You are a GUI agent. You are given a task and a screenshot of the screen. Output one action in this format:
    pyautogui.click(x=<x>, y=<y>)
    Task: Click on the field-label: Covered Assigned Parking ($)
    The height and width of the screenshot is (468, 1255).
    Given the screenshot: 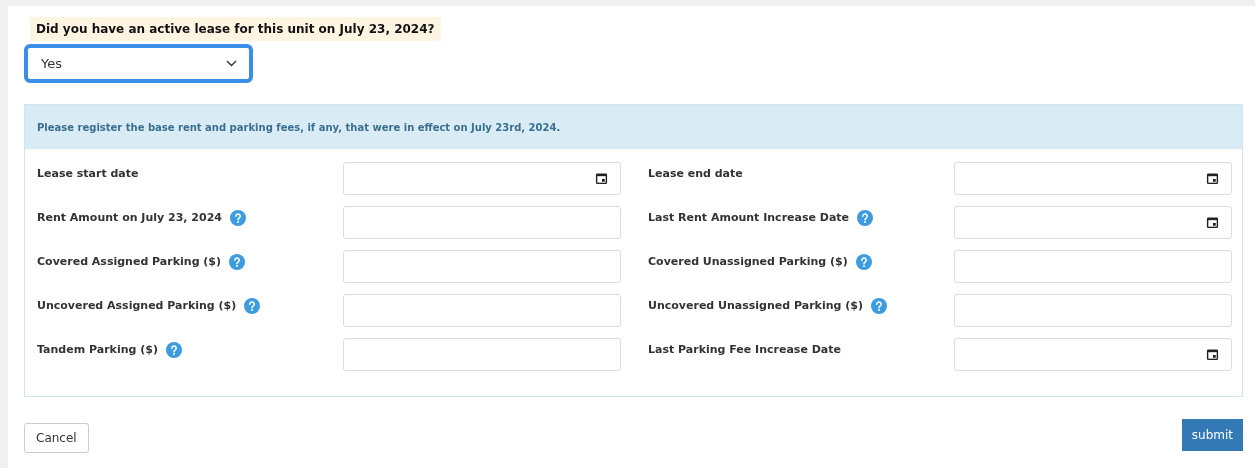 What is the action you would take?
    pyautogui.click(x=129, y=262)
    